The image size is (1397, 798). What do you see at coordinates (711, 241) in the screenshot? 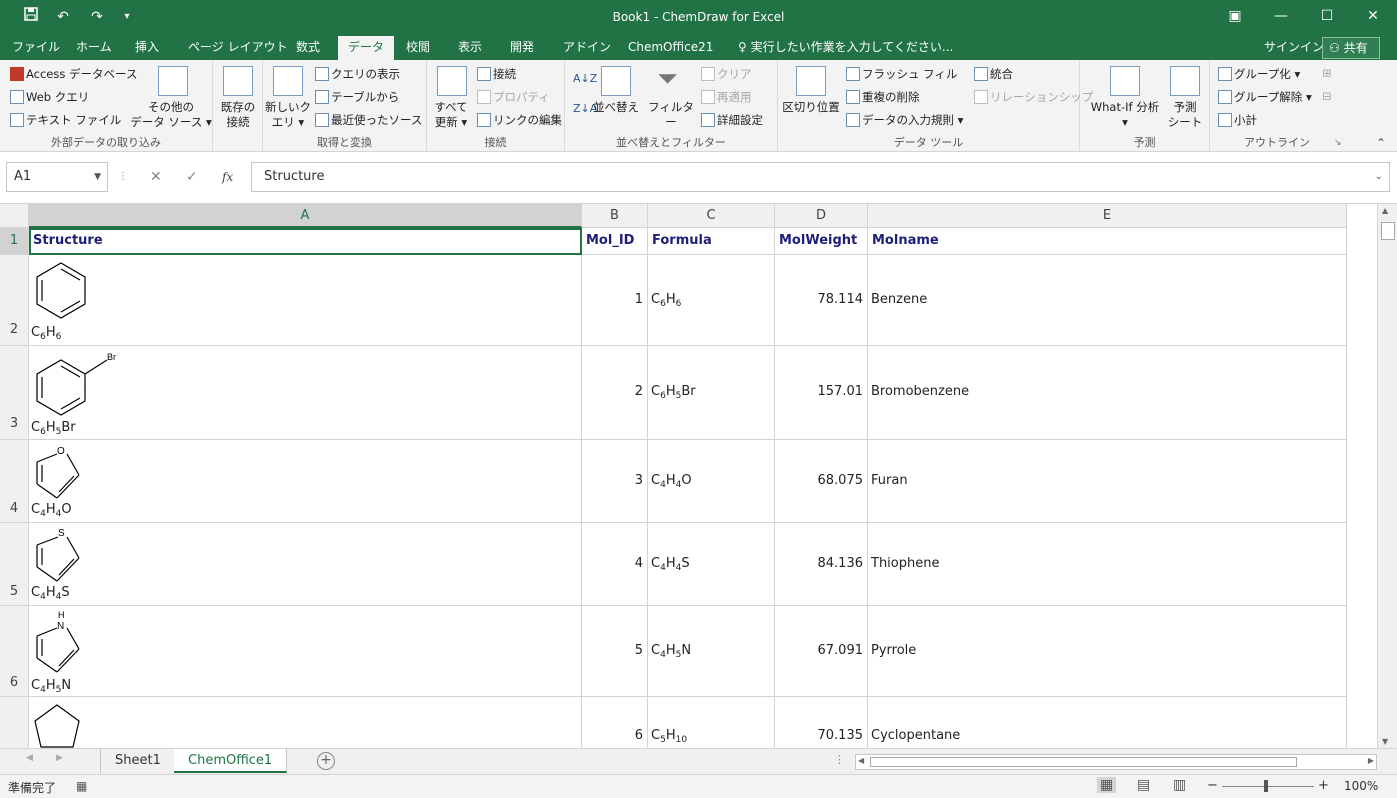
I see `cell-c1: Formula` at bounding box center [711, 241].